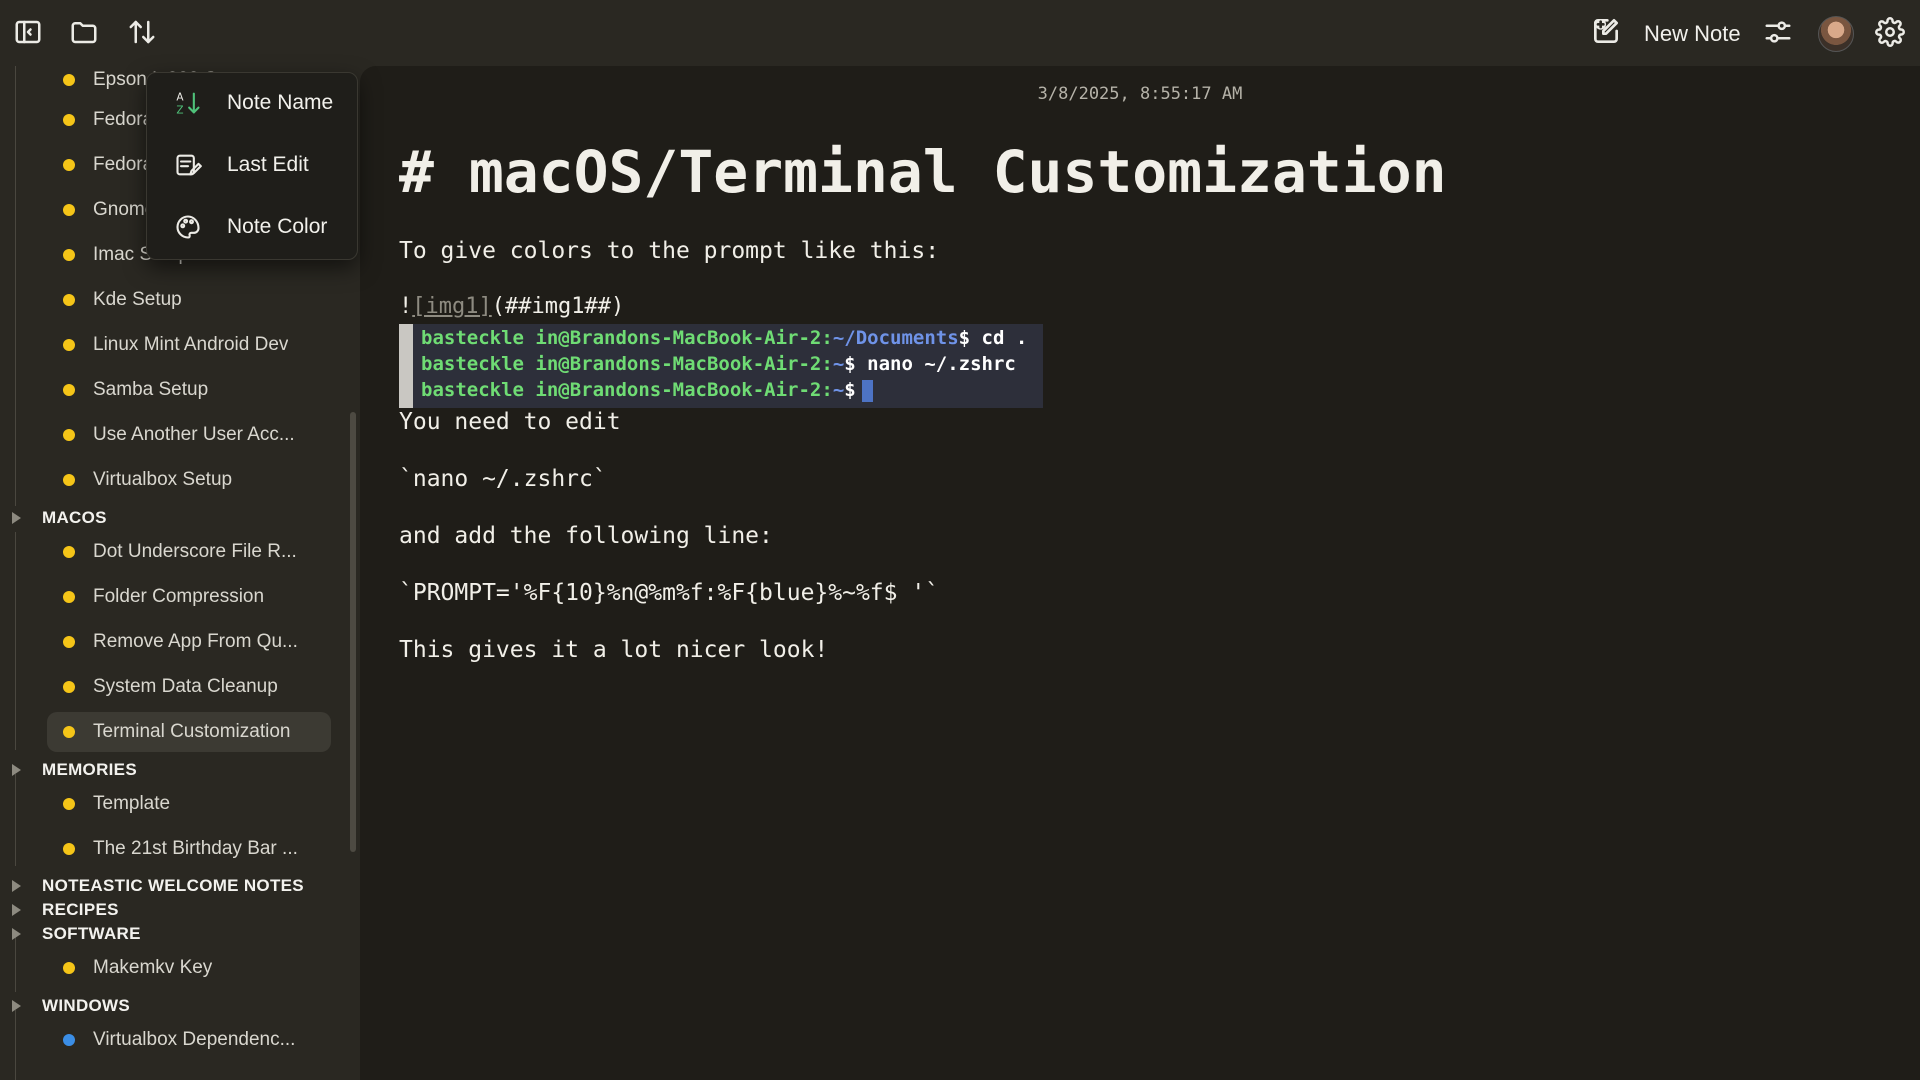  I want to click on note-label: System Data Cleanup, so click(185, 686).